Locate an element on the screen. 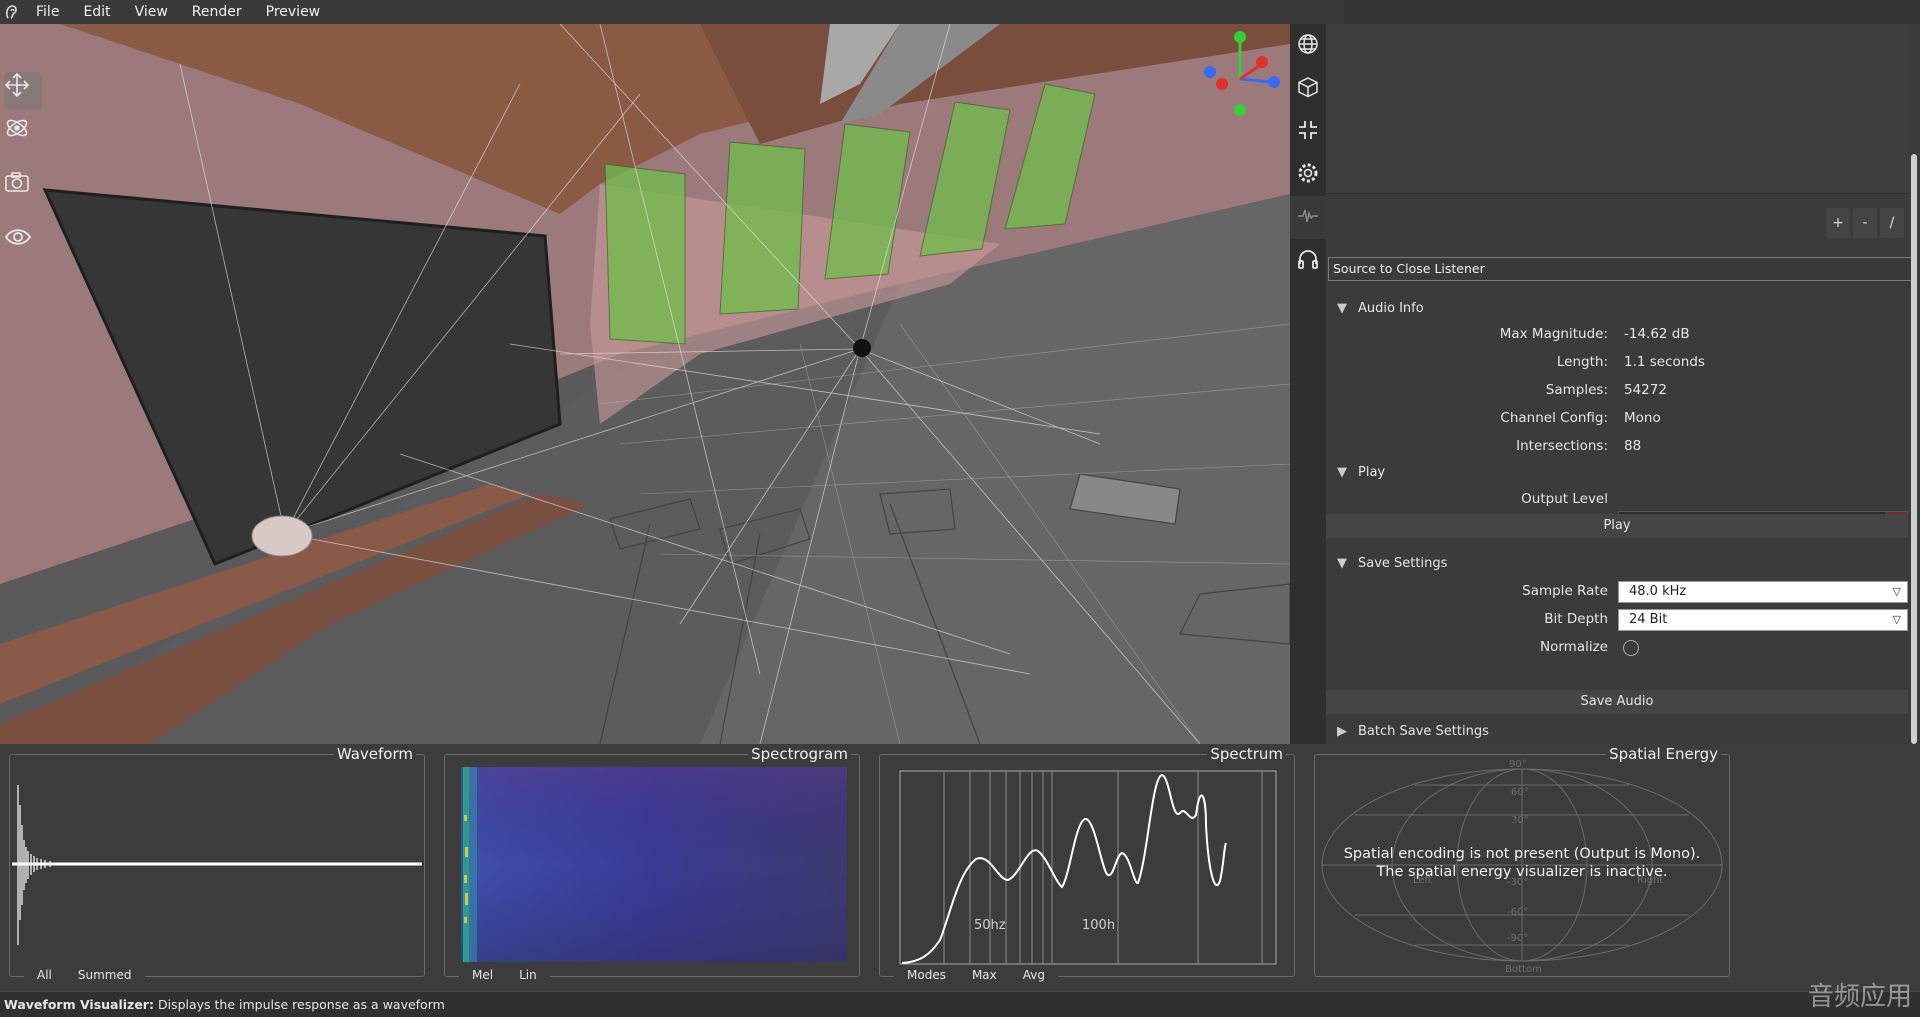 This screenshot has height=1017, width=1920. spectrum-tabs: Modes Max Avg is located at coordinates (976, 975).